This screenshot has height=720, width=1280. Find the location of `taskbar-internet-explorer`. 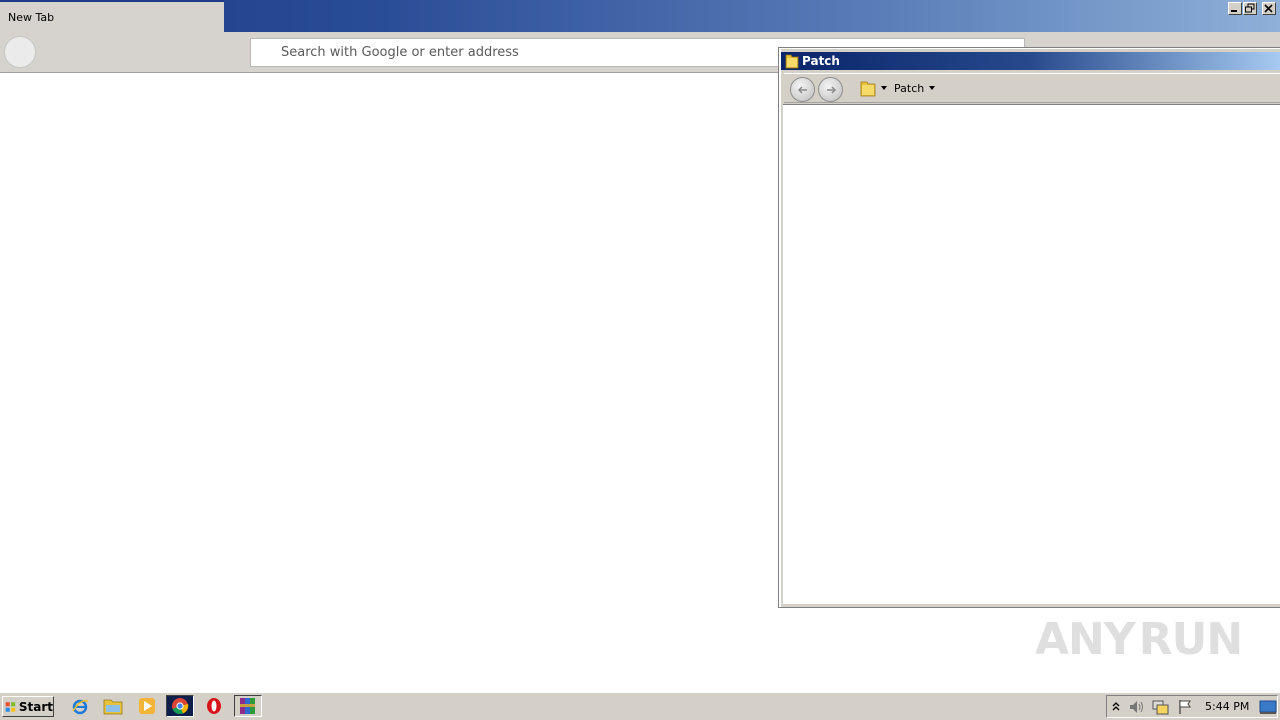

taskbar-internet-explorer is located at coordinates (80, 706).